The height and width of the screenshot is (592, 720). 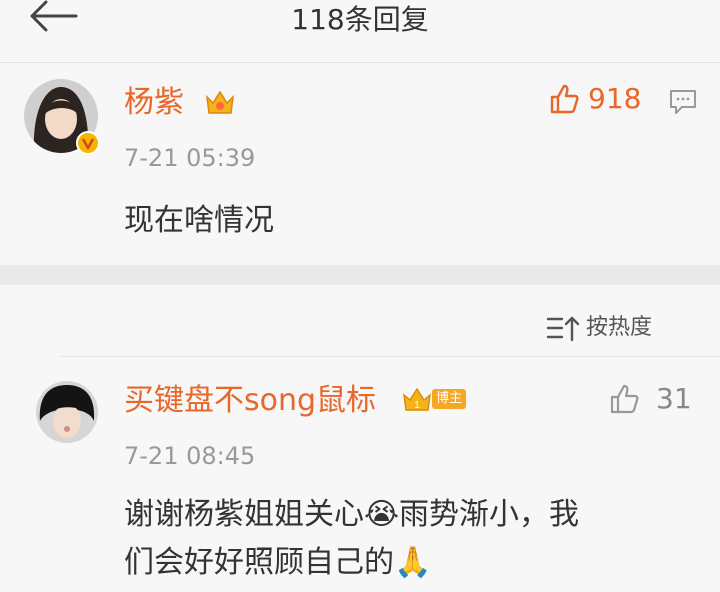 I want to click on like-count: 918, so click(x=615, y=98).